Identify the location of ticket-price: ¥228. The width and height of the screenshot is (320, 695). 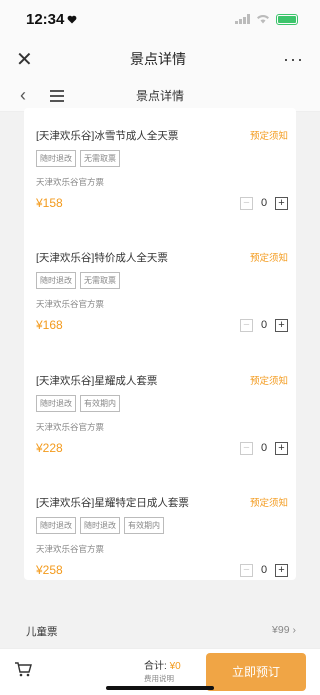
(49, 448).